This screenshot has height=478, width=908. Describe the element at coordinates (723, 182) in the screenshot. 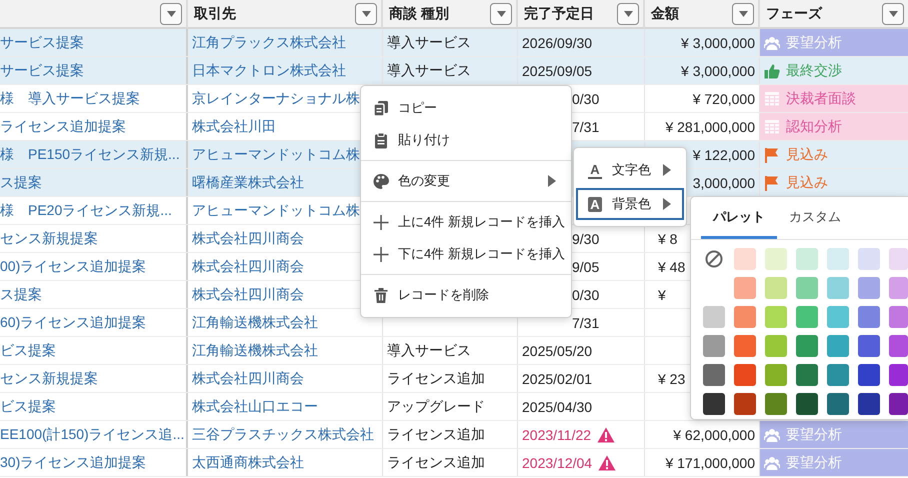

I see `table-cell: 3,000,000` at that location.